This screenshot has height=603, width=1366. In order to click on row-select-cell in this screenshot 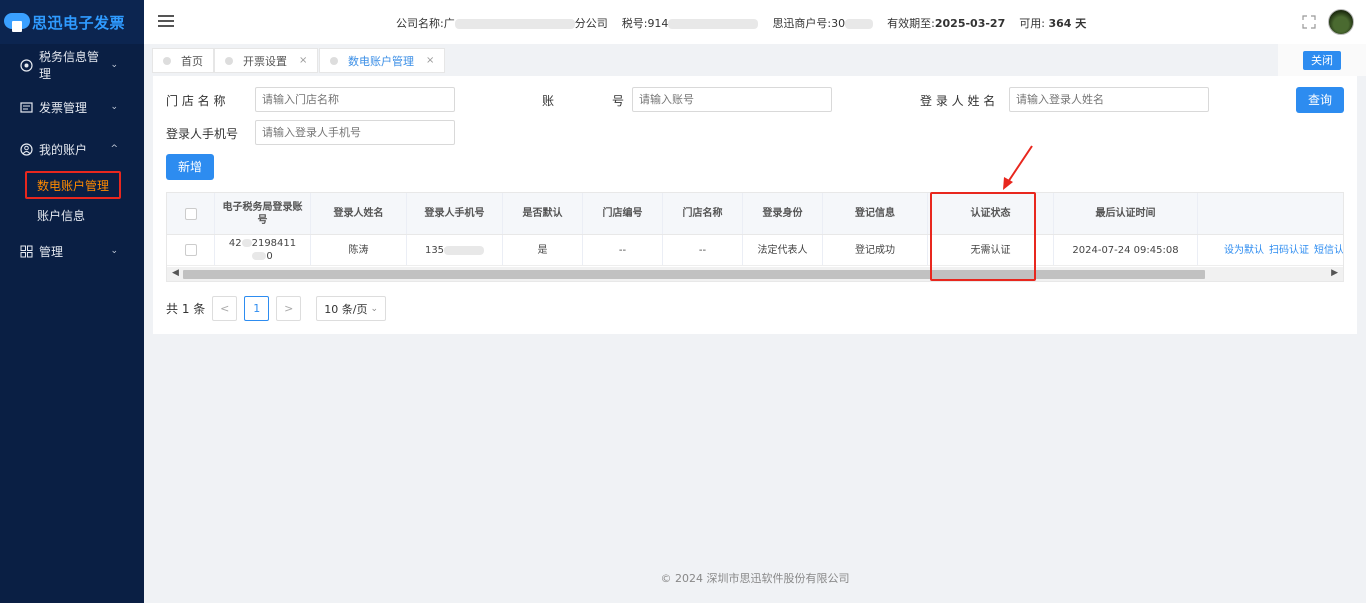, I will do `click(191, 250)`.